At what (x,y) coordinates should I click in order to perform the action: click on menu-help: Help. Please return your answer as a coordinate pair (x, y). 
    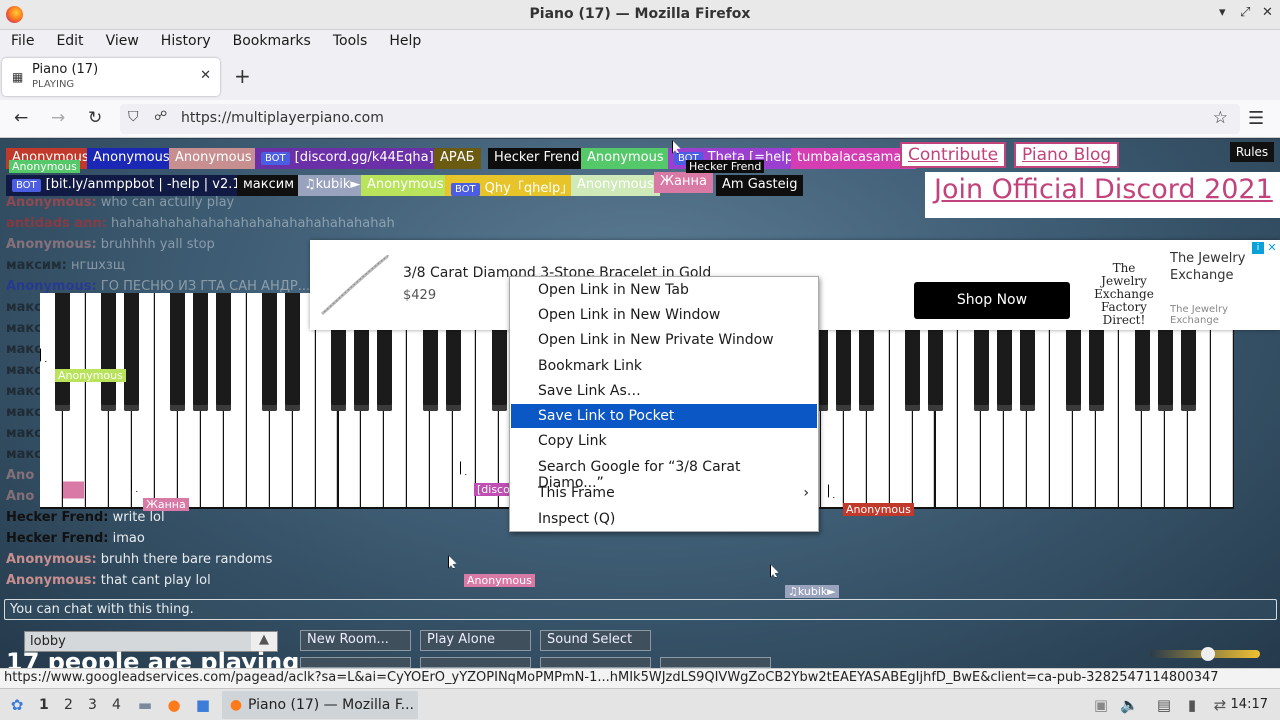
    Looking at the image, I should click on (405, 41).